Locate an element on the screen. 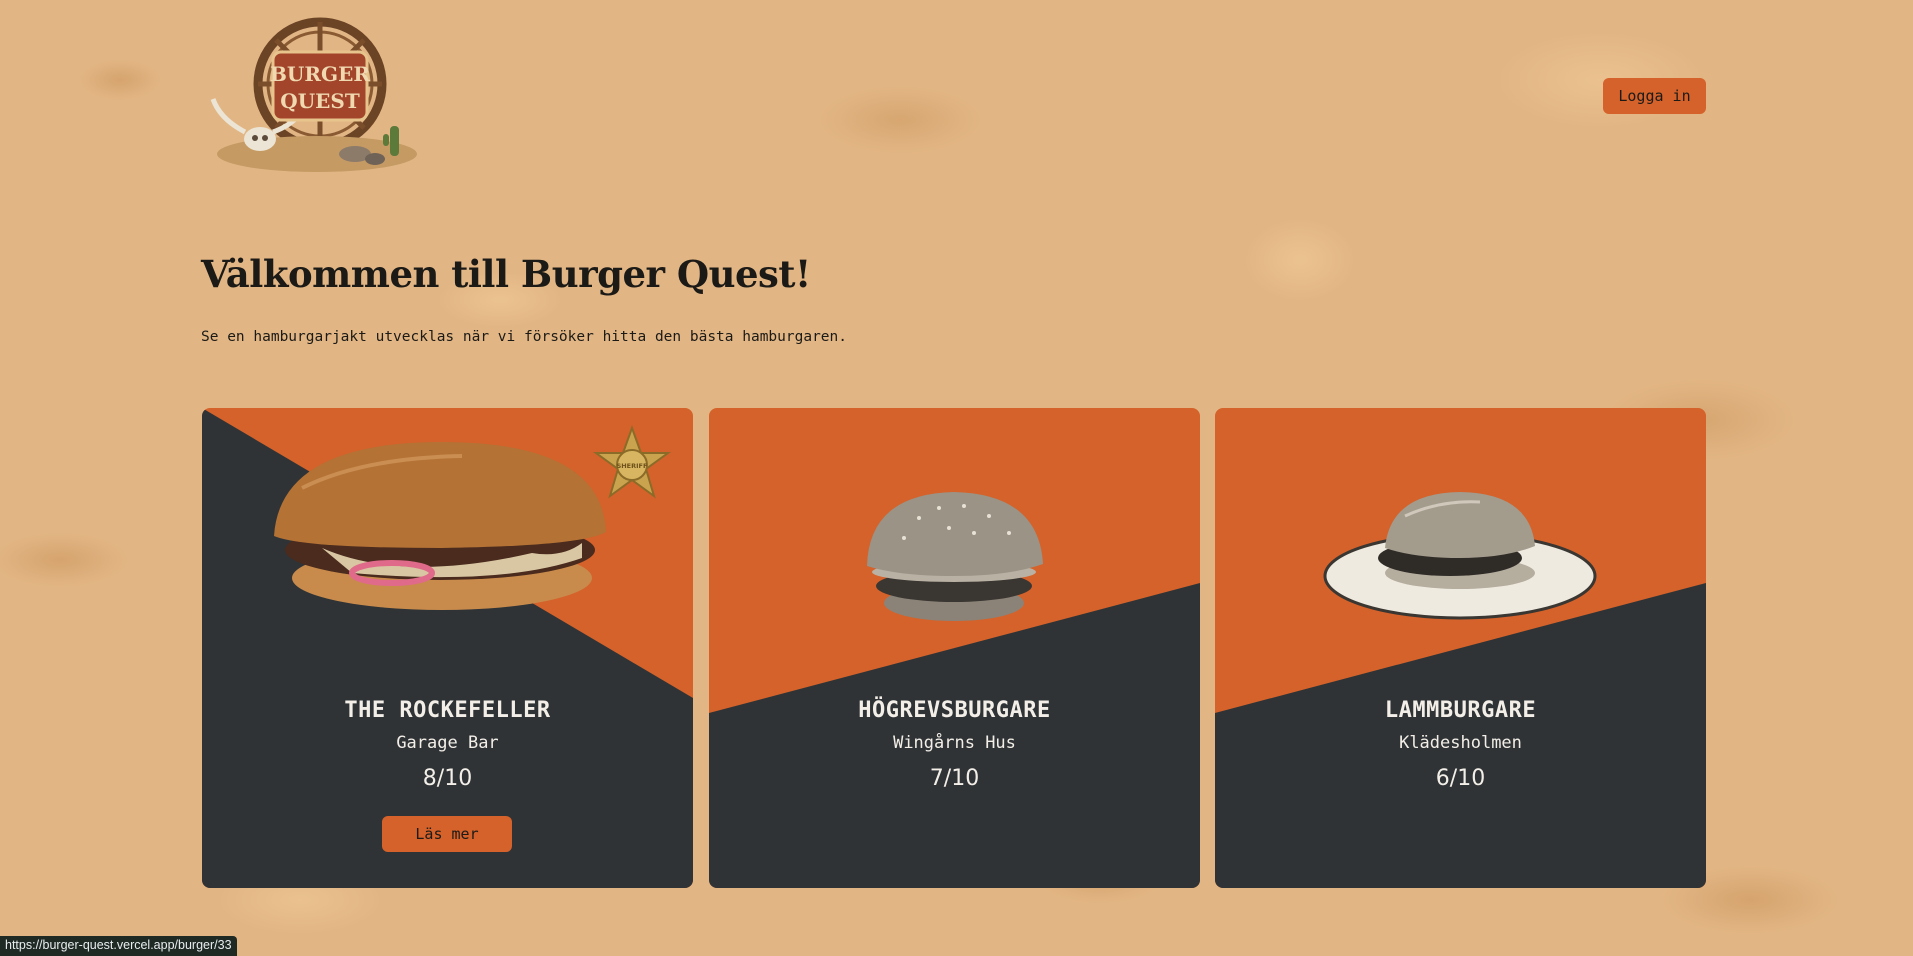 The width and height of the screenshot is (1913, 956). burger-quest-logo: BURGER QUEST is located at coordinates (317, 94).